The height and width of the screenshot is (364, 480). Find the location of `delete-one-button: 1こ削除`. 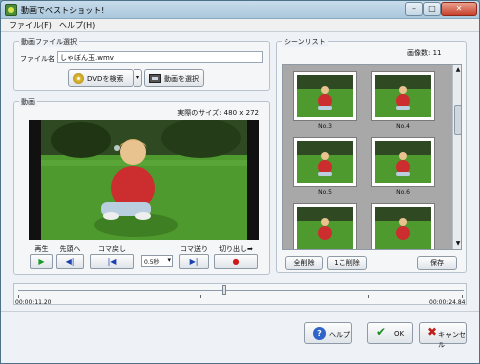

delete-one-button: 1こ削除 is located at coordinates (347, 263).